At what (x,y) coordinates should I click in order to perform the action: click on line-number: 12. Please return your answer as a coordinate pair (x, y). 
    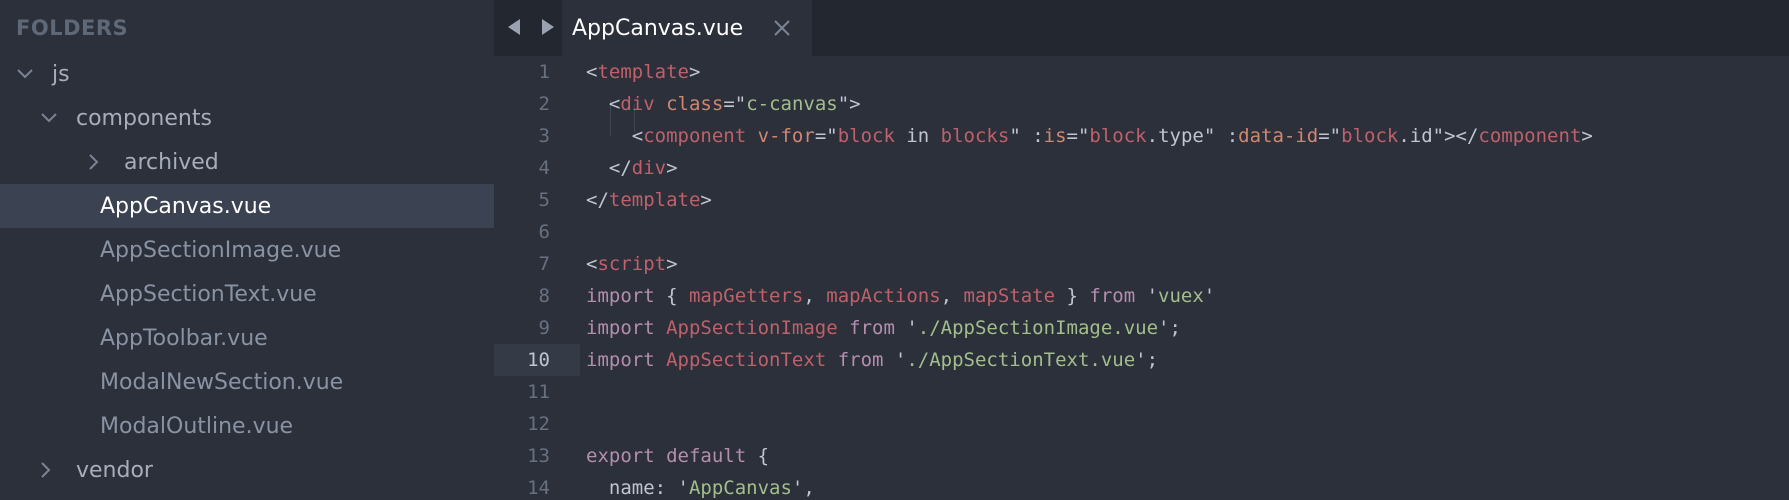
    Looking at the image, I should click on (538, 424).